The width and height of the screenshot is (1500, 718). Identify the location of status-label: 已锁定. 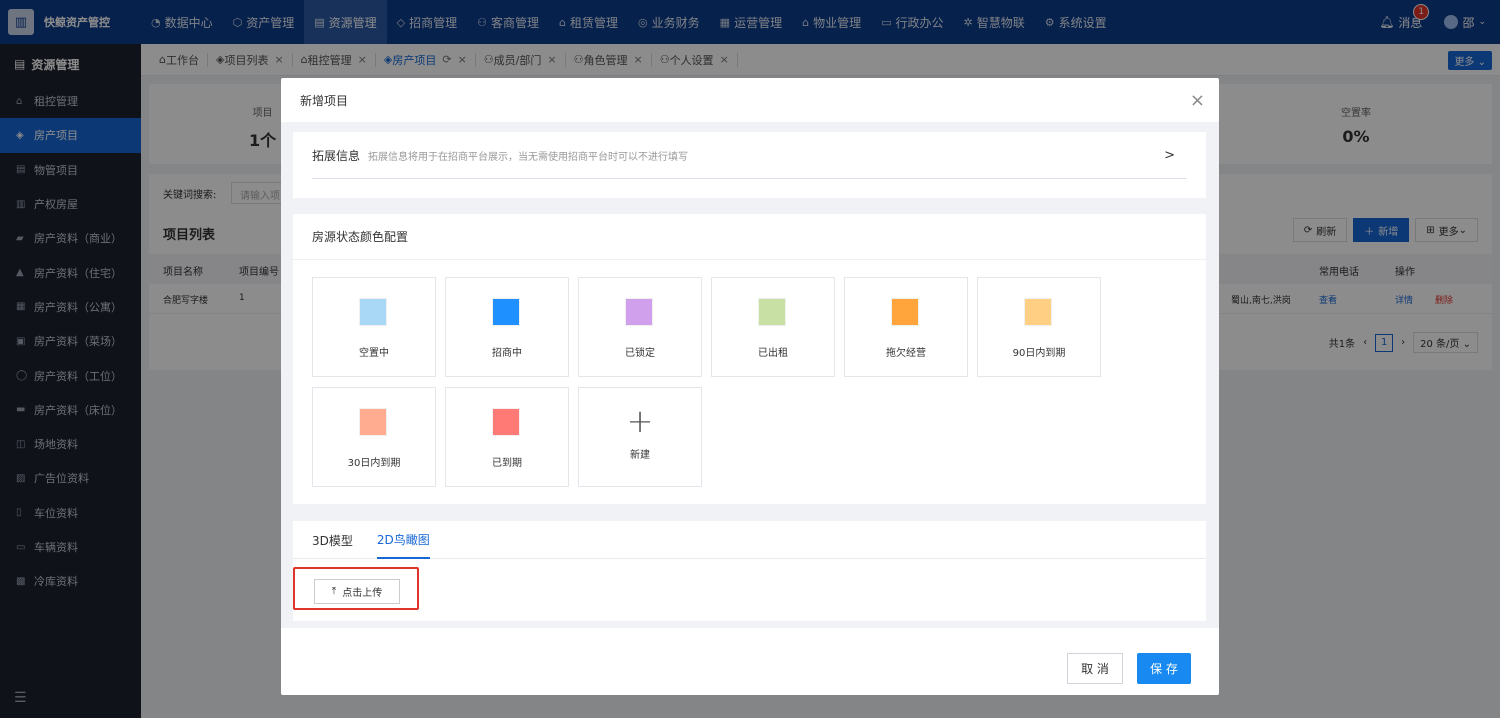
(640, 353).